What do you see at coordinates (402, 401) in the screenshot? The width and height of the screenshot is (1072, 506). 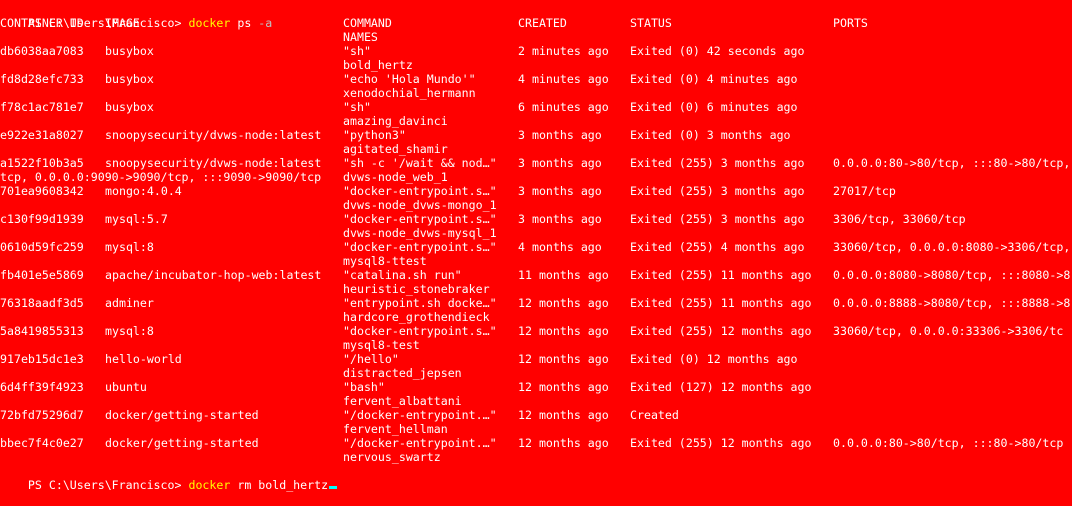 I see `cell-name: fervent_albattani` at bounding box center [402, 401].